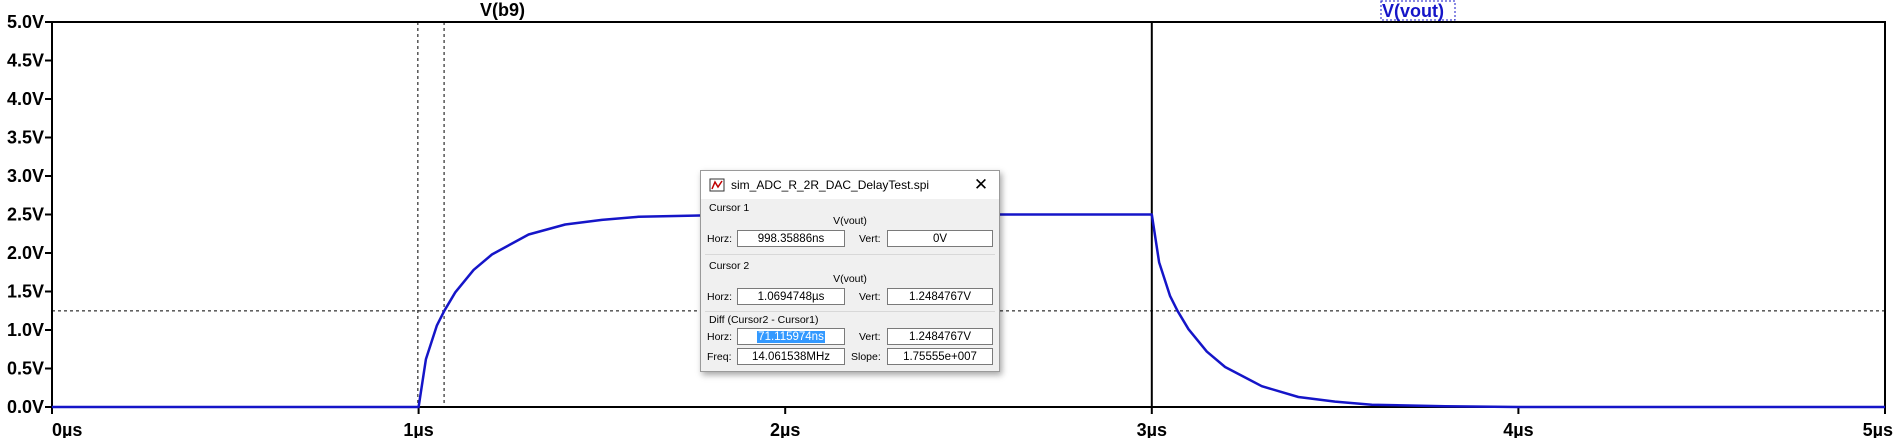  I want to click on y-tick-label: 0.0V, so click(25, 407).